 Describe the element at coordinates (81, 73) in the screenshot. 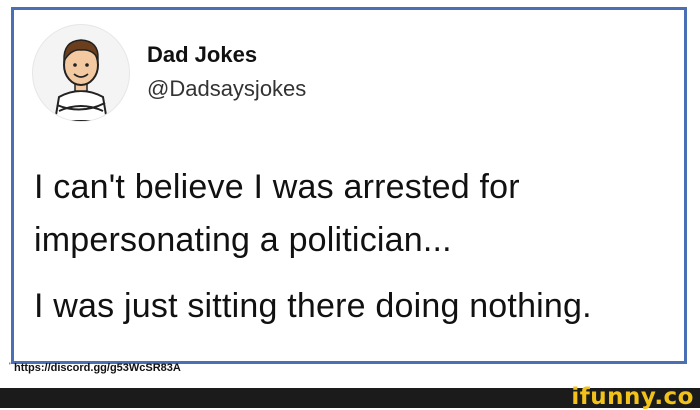

I see `cartoon-dad-avatar-icon` at that location.